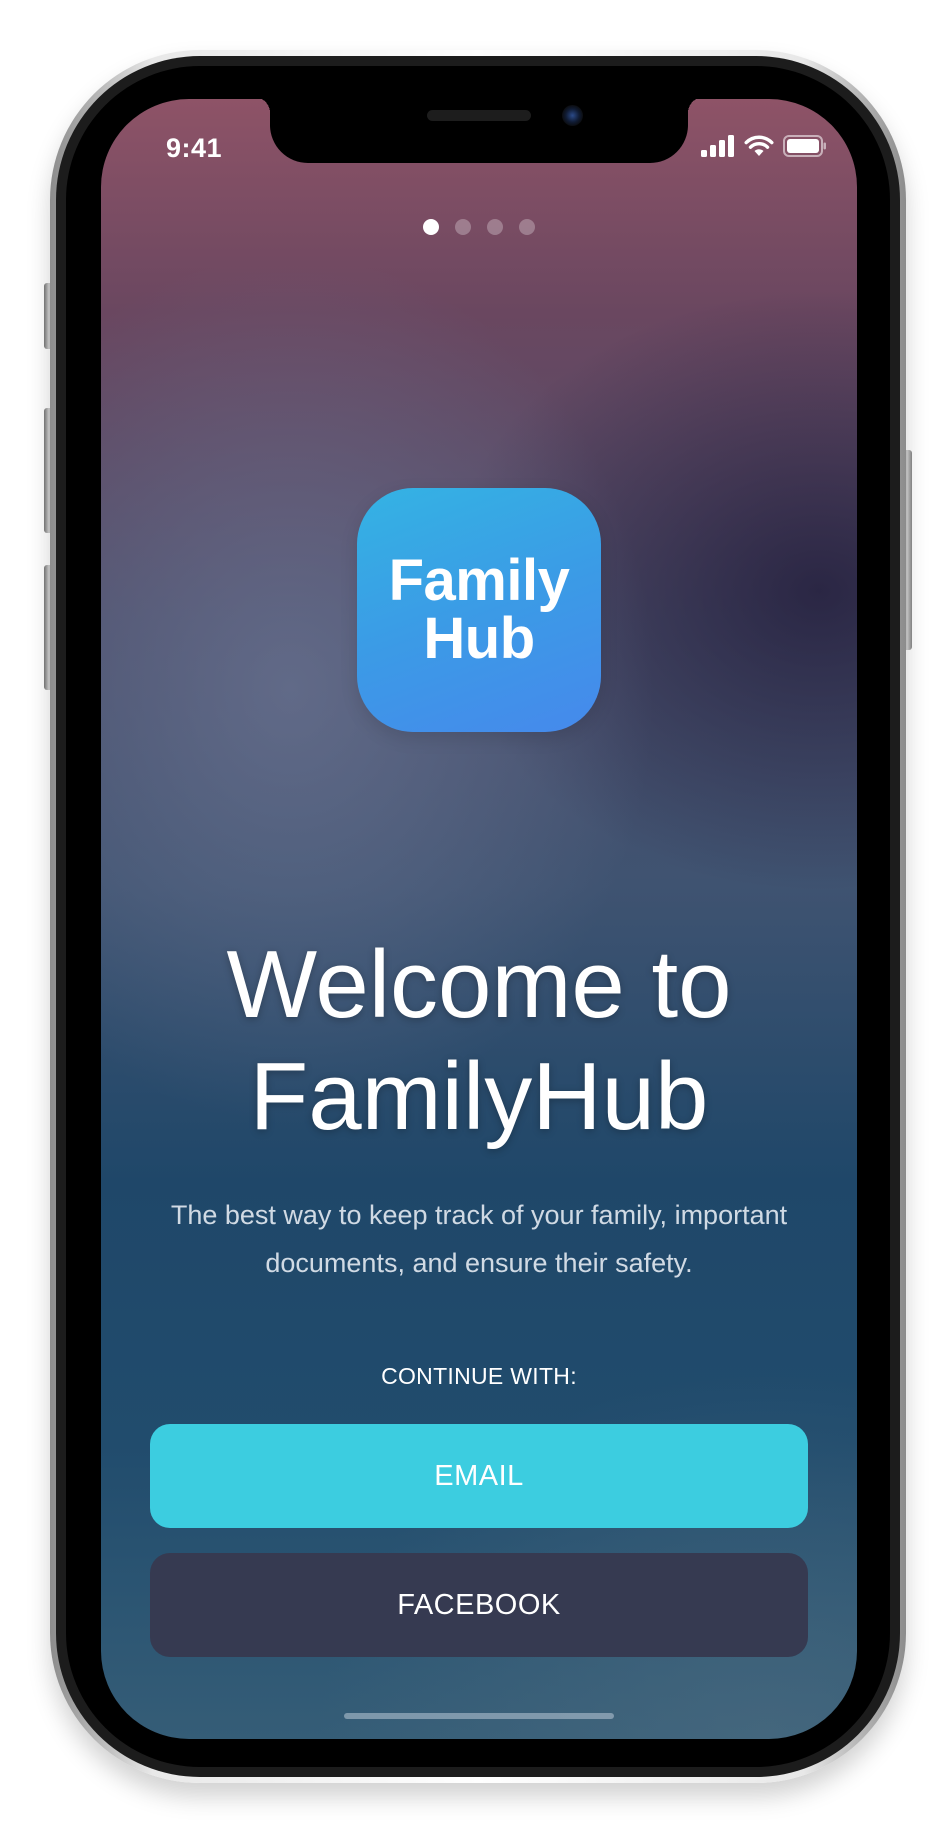 Image resolution: width=951 pixels, height=1821 pixels. I want to click on status-bar-icons, so click(764, 146).